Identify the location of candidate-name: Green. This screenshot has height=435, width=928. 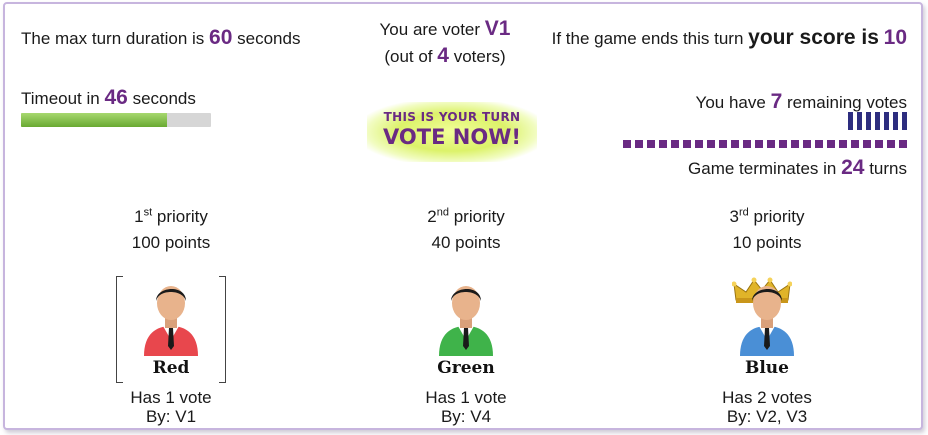
(466, 368).